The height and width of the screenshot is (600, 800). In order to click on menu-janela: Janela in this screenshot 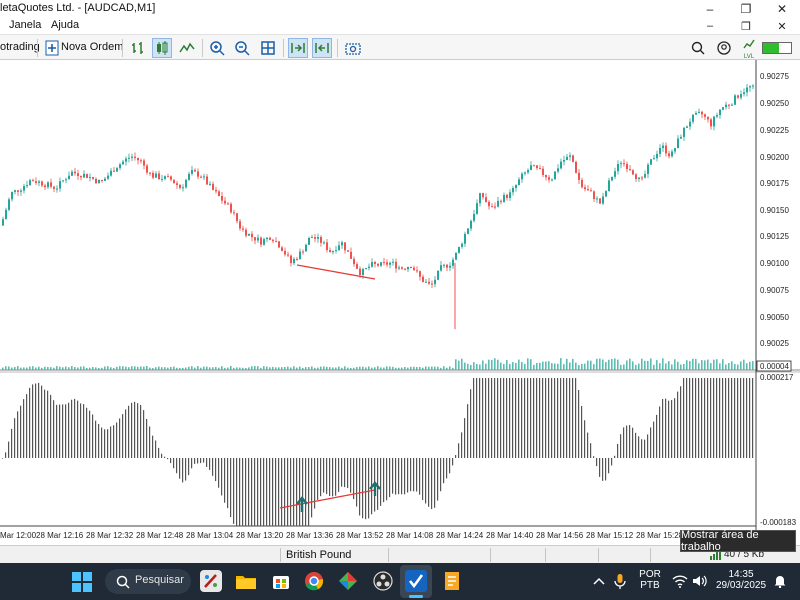, I will do `click(25, 25)`.